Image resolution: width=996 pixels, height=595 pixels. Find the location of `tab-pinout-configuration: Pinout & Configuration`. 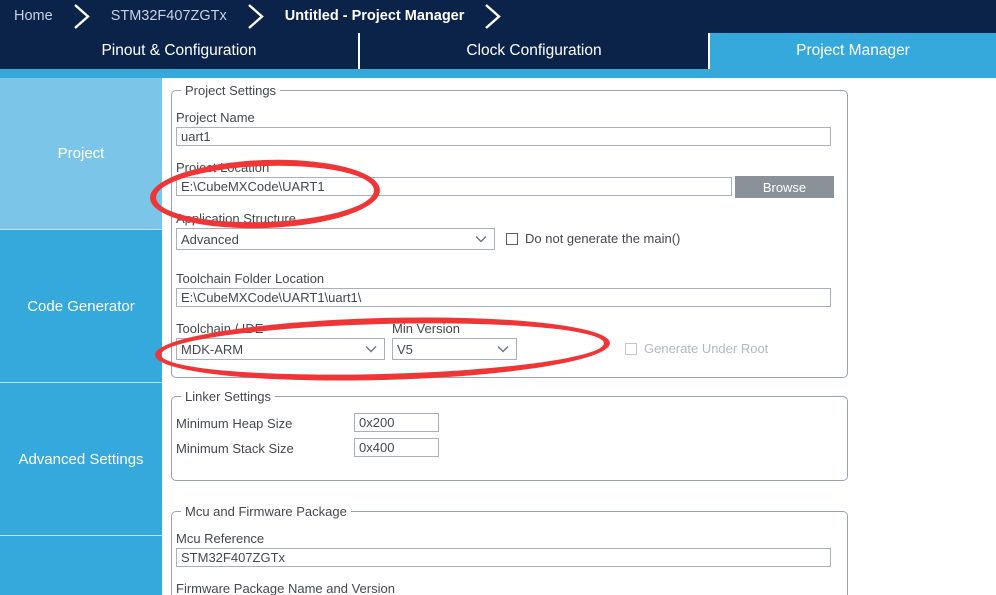

tab-pinout-configuration: Pinout & Configuration is located at coordinates (180, 51).